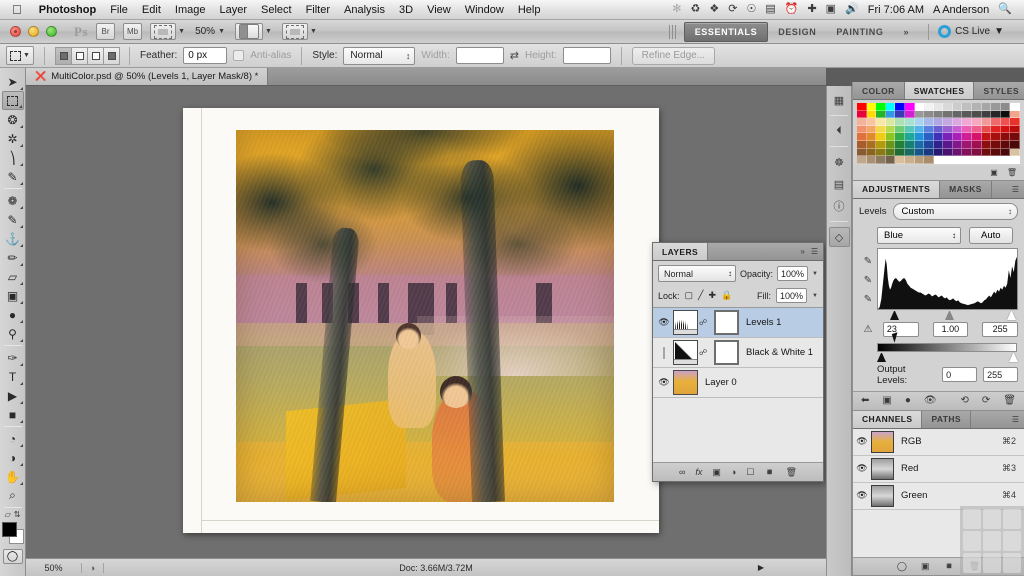  I want to click on width-input, so click(479, 55).